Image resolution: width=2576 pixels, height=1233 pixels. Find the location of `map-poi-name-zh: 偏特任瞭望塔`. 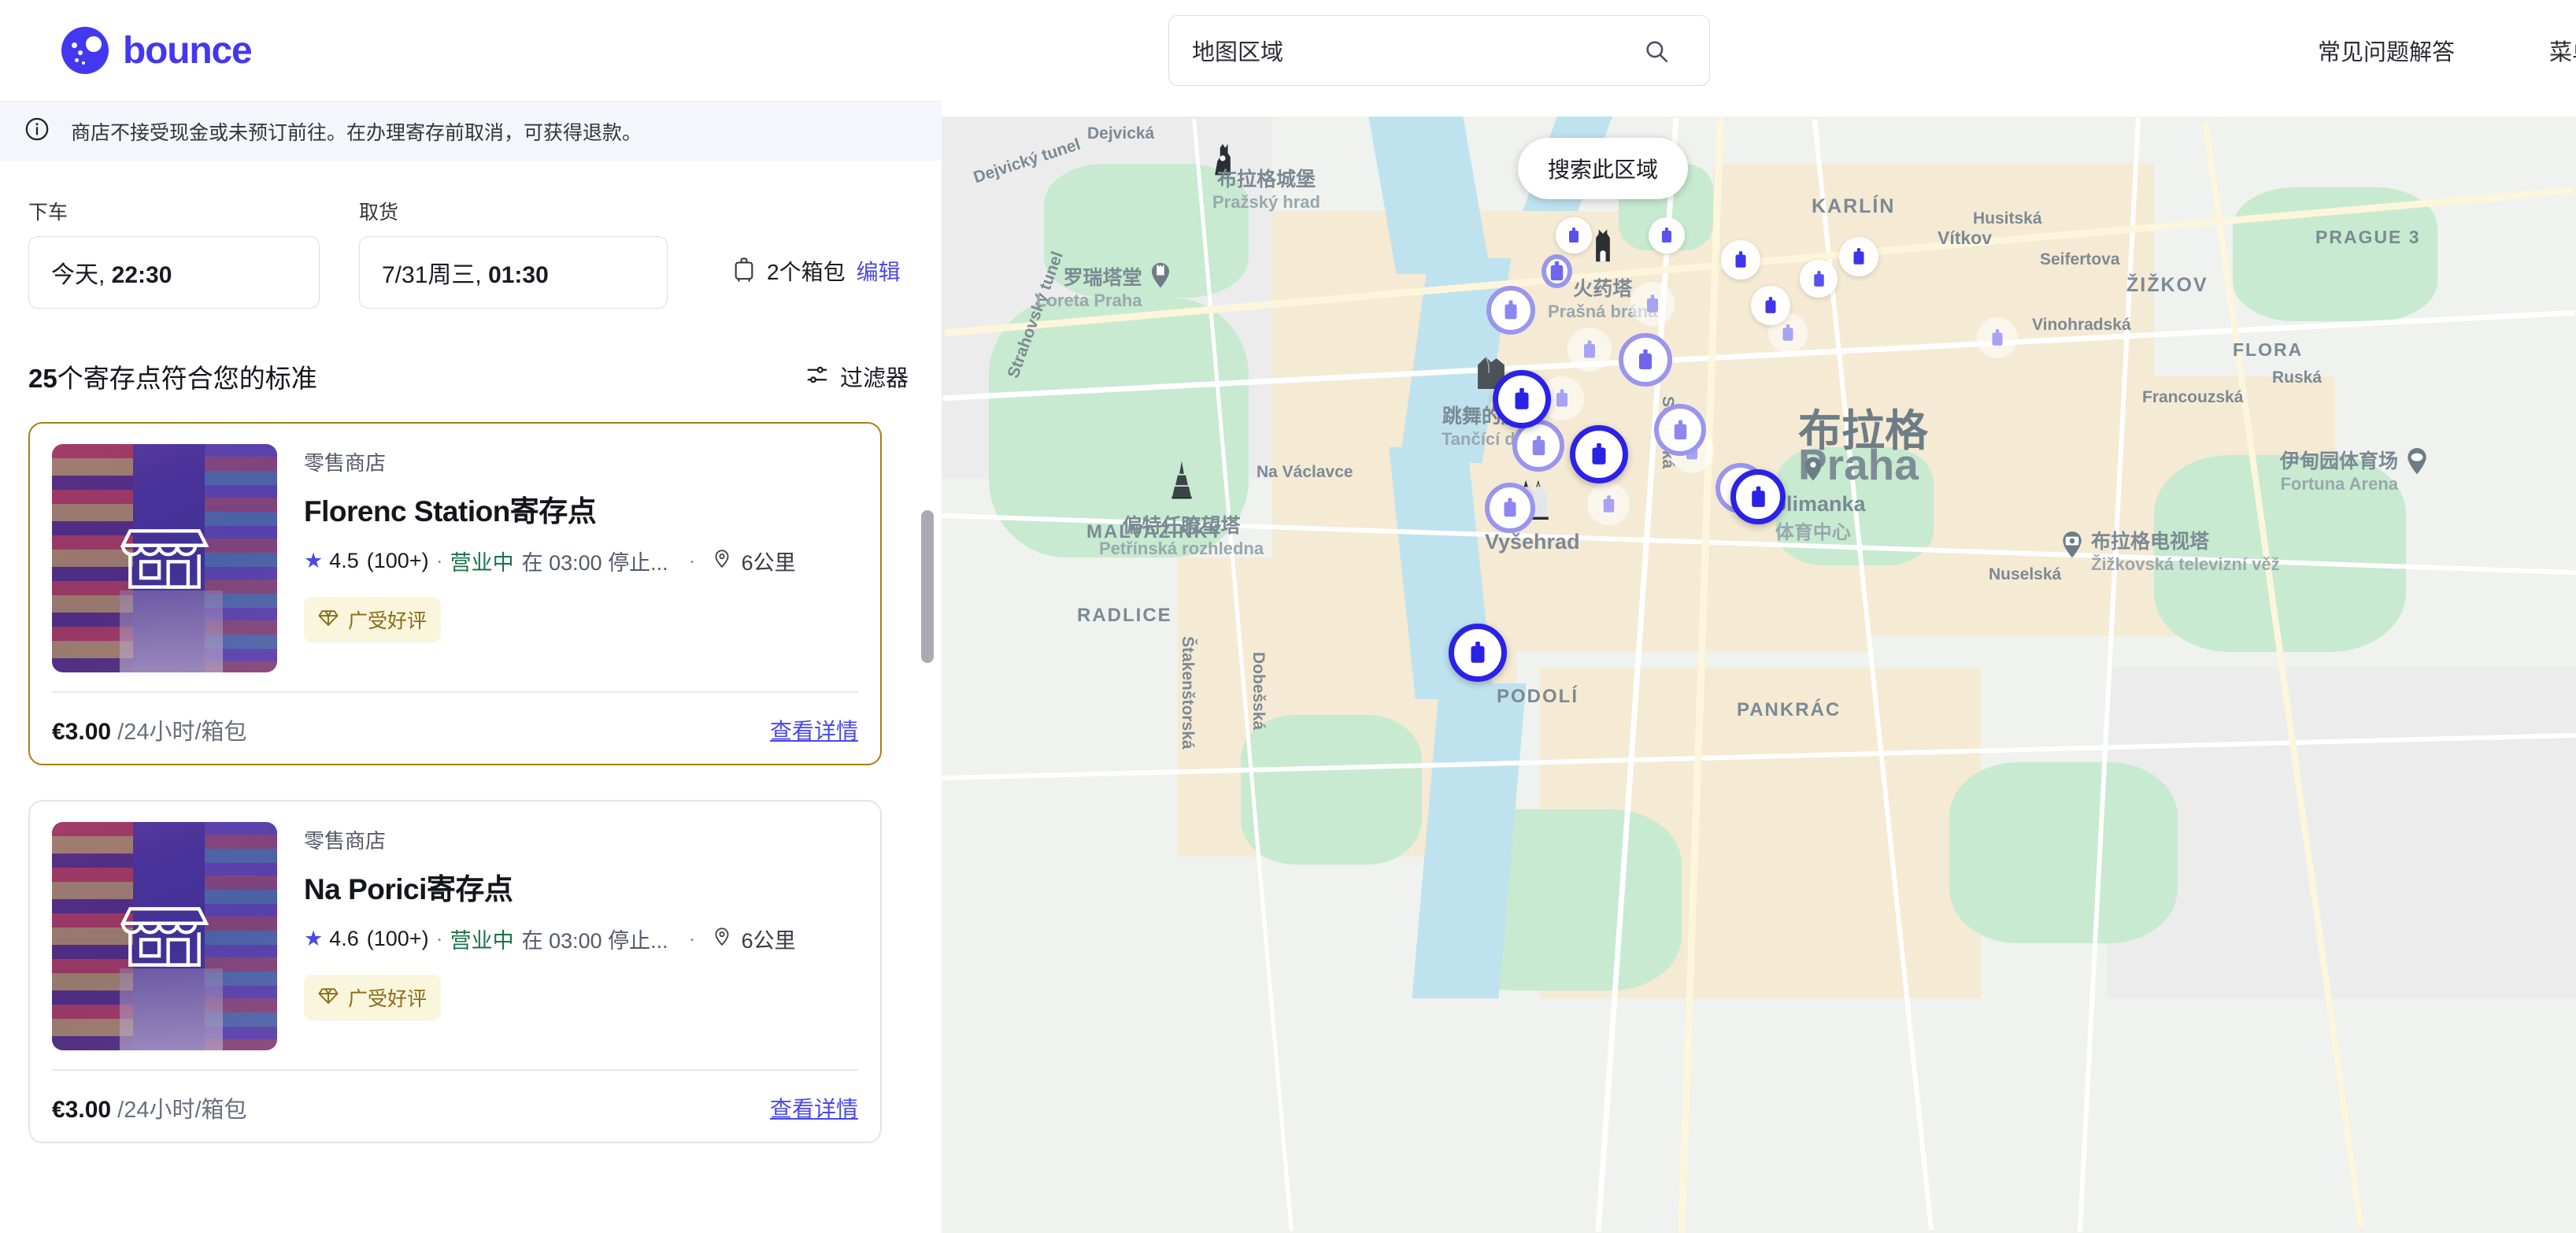

map-poi-name-zh: 偏特任瞭望塔 is located at coordinates (1181, 526).